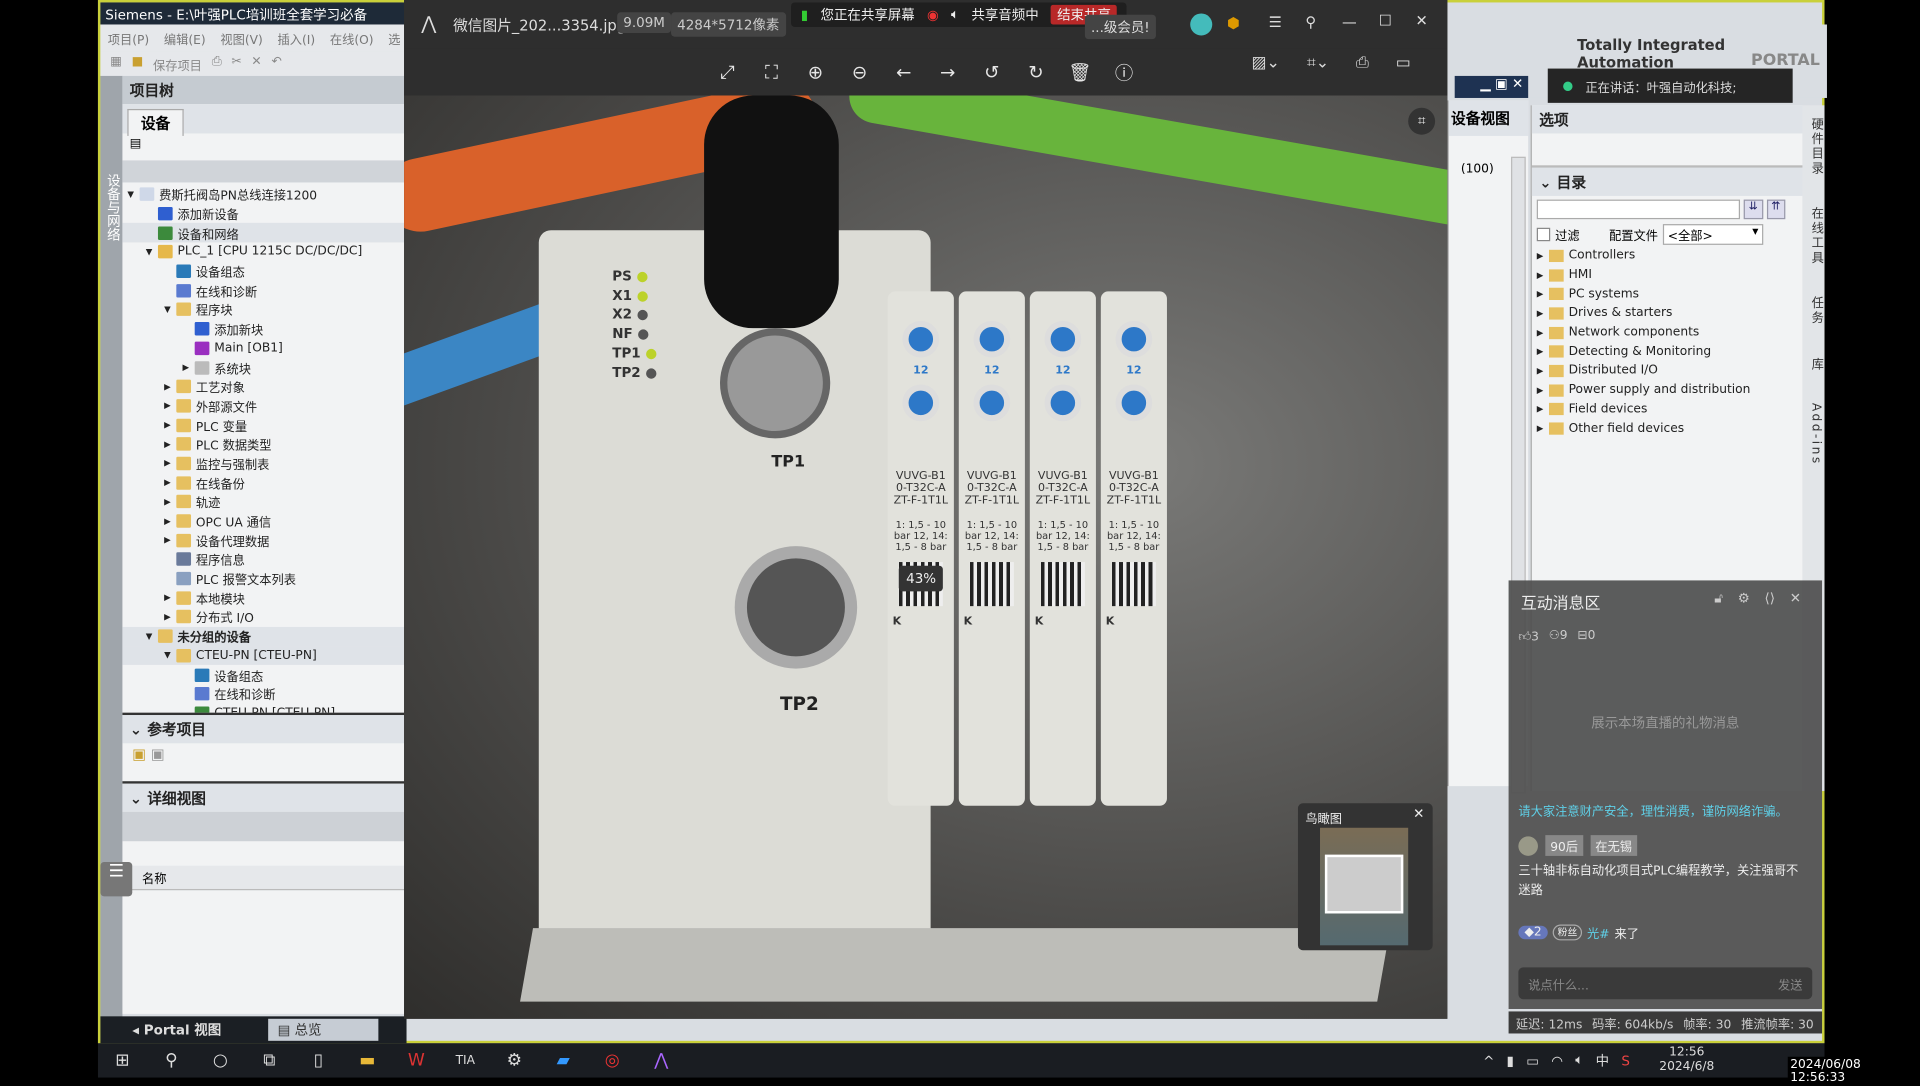  I want to click on portal-view-button: ◂ Portal 视图, so click(176, 1030).